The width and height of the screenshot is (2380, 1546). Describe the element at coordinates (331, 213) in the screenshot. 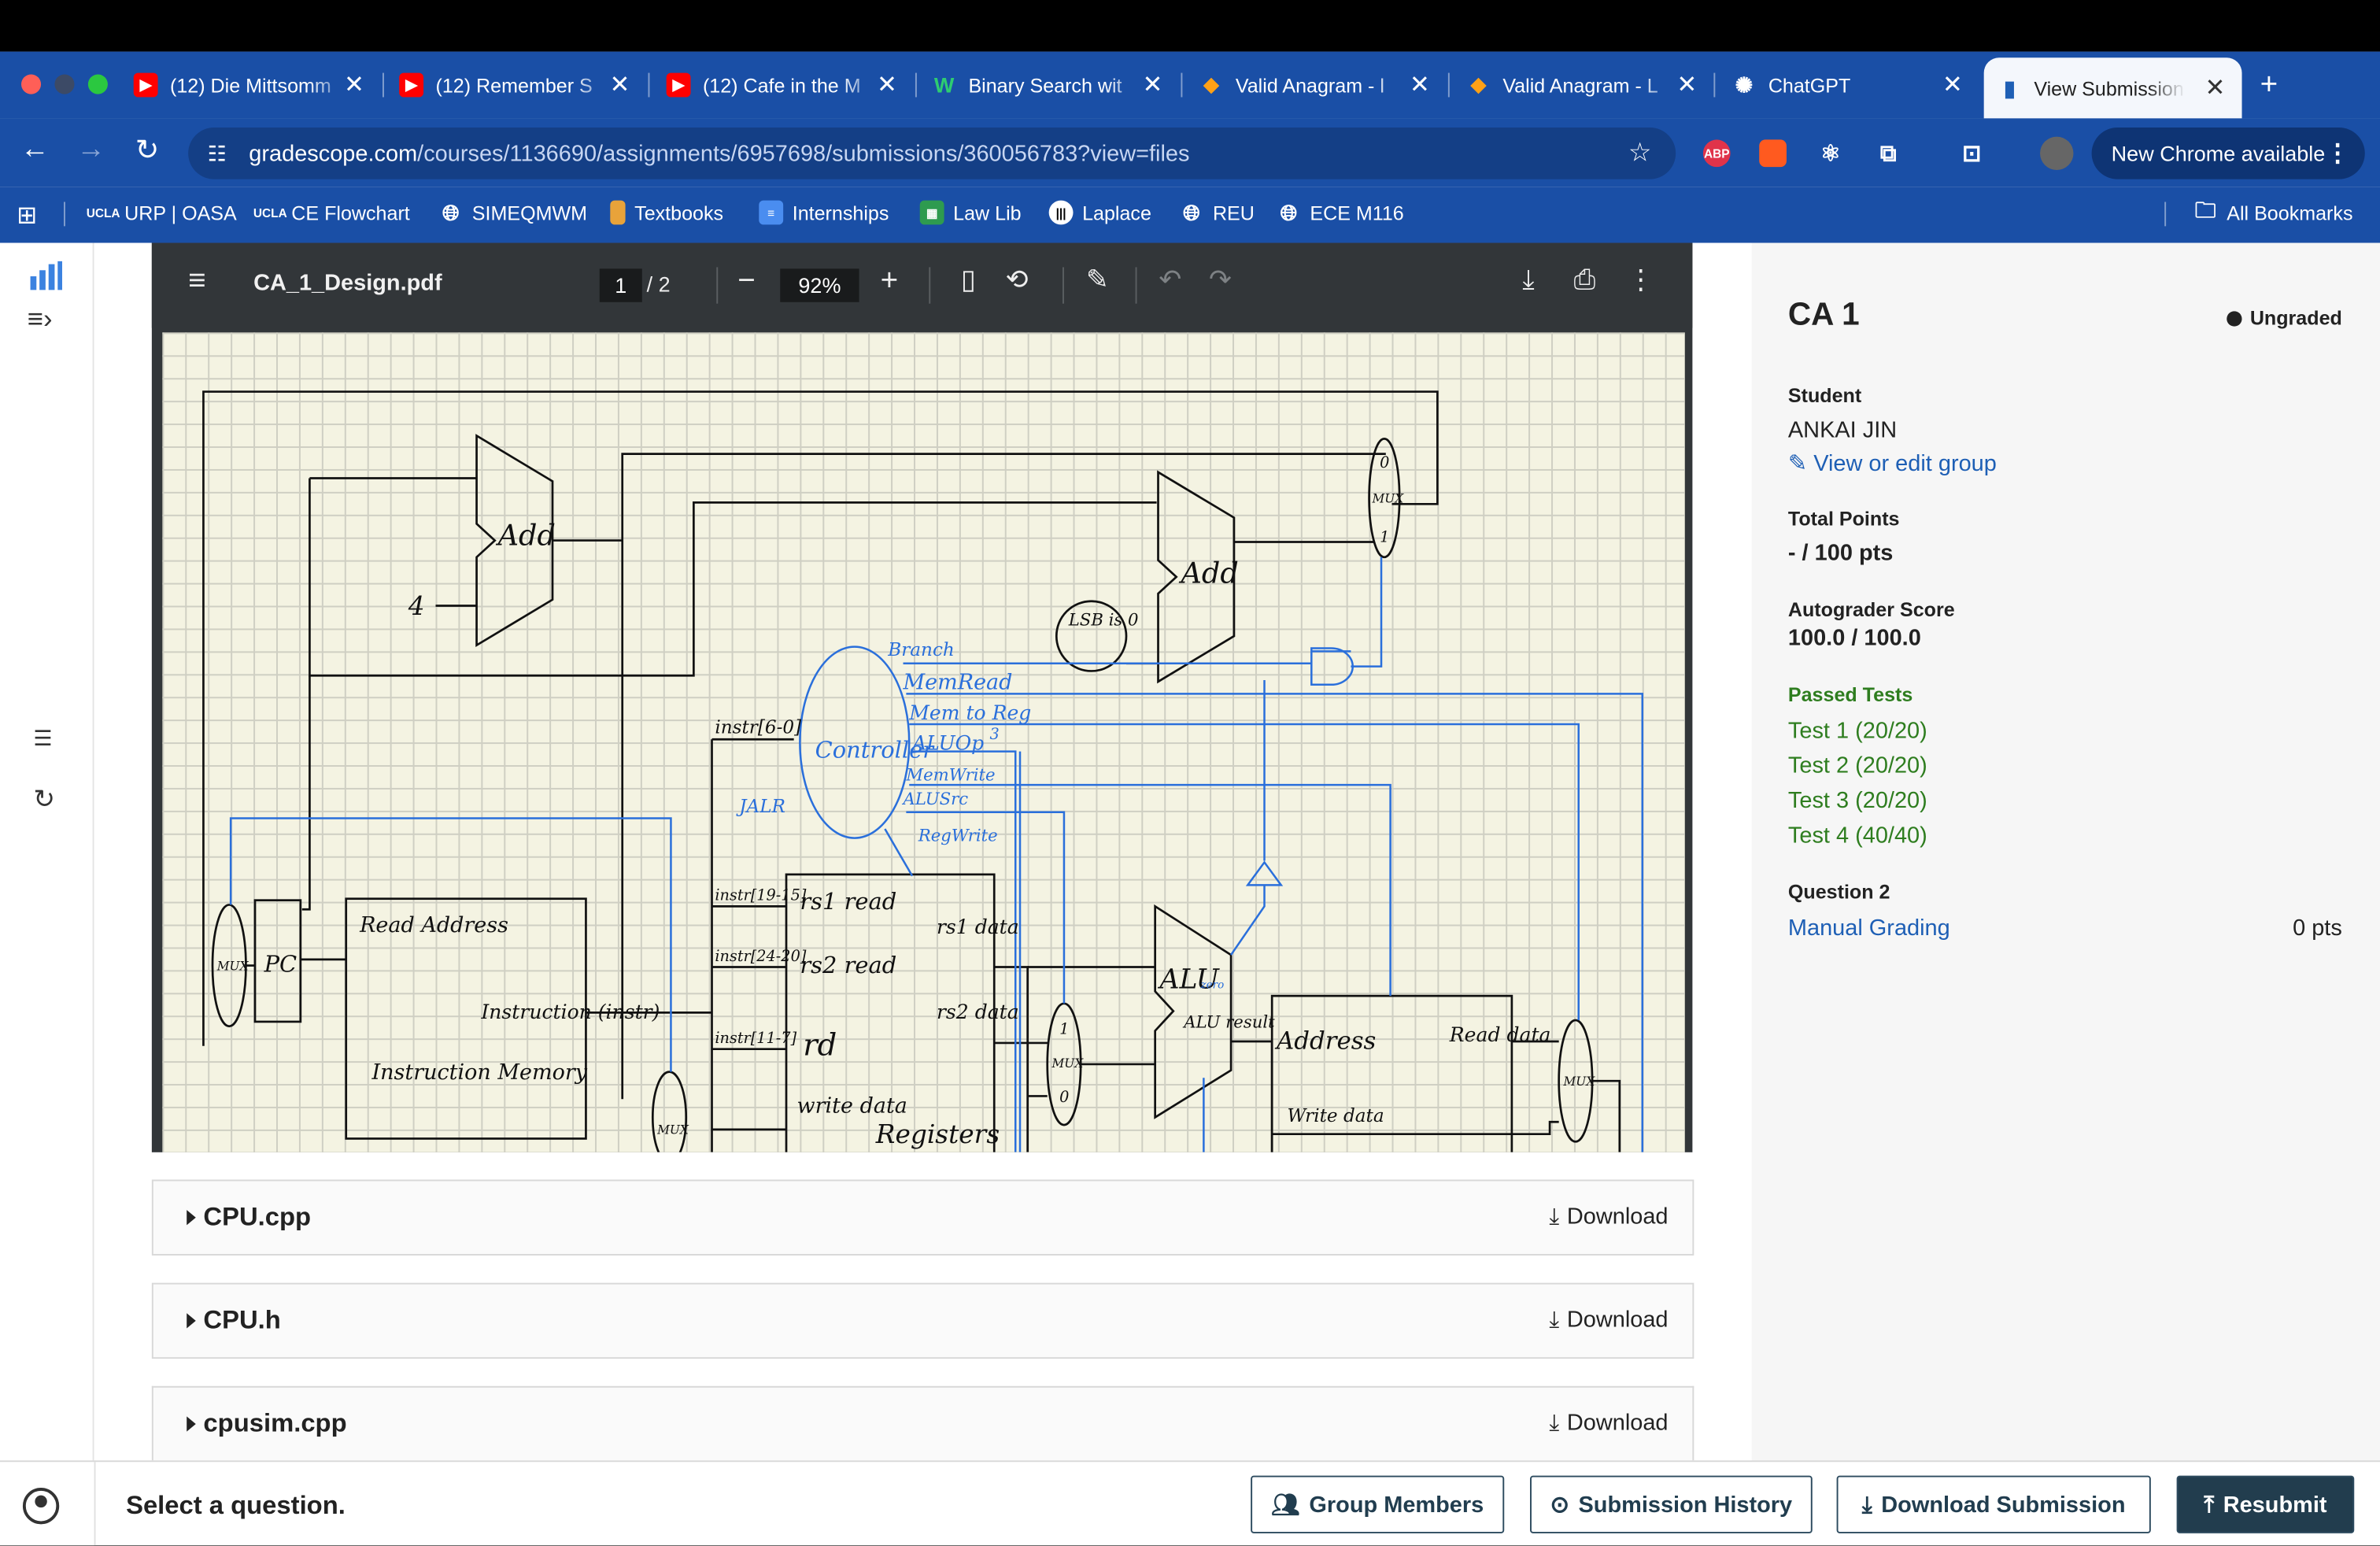

I see `bookmark-ce-flowchart: UCLA CE Flowchart` at that location.